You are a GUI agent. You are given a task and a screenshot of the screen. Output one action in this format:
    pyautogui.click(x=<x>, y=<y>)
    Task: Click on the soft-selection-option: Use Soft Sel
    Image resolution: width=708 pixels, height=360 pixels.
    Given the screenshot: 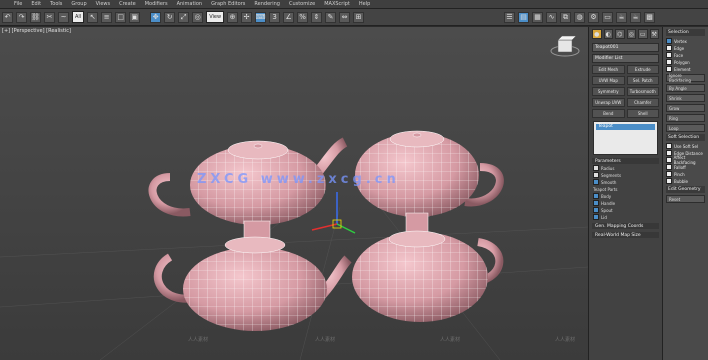 What is the action you would take?
    pyautogui.click(x=685, y=146)
    